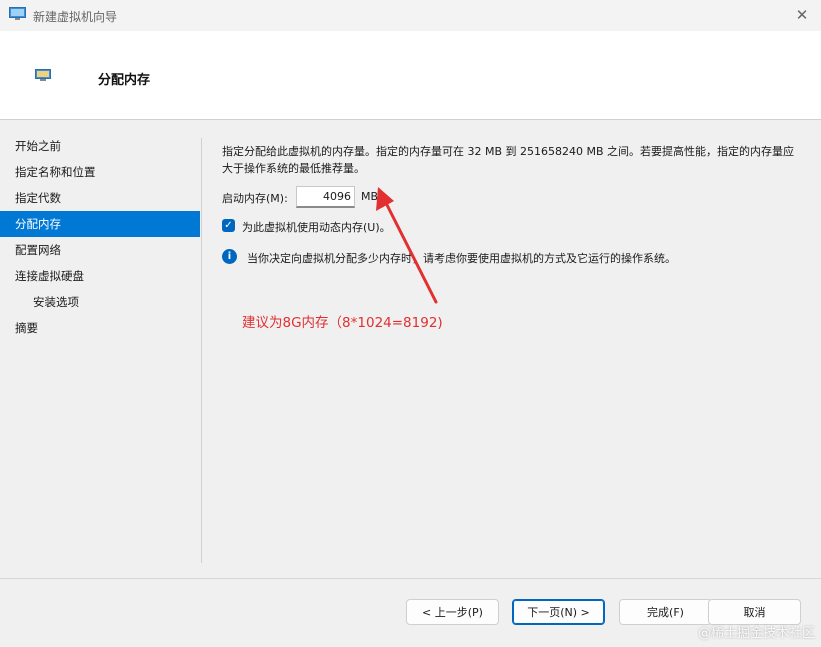 This screenshot has height=647, width=821. What do you see at coordinates (100, 328) in the screenshot?
I see `sidebar-item-summary: 摘要` at bounding box center [100, 328].